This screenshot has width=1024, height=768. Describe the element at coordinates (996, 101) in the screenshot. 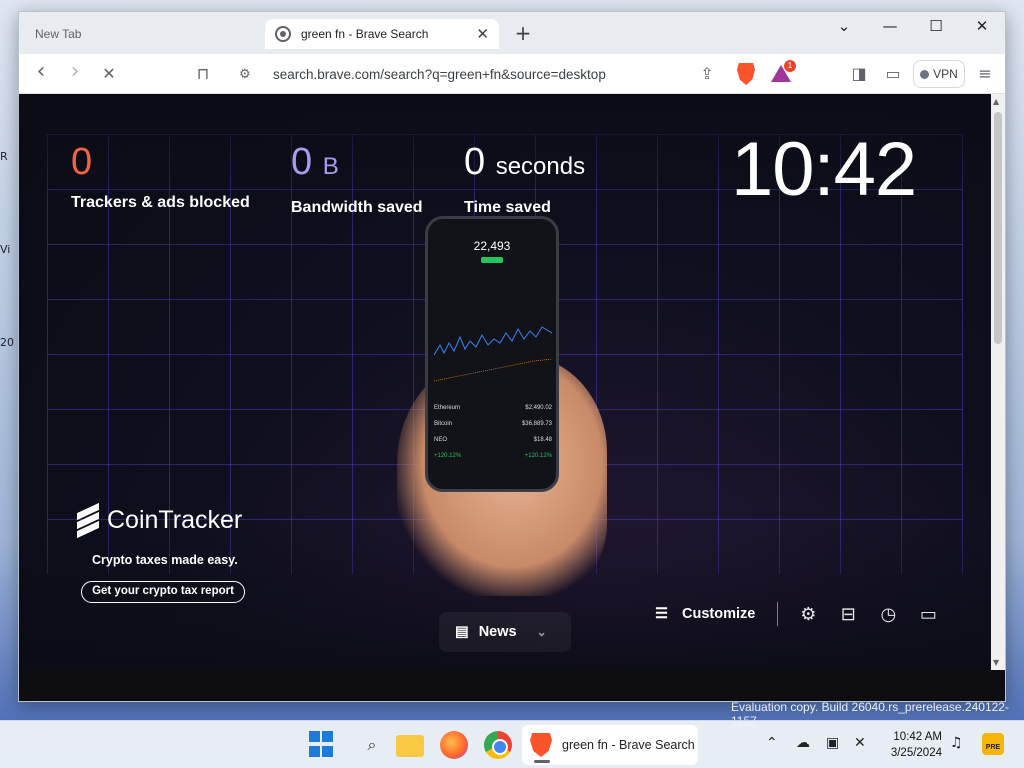

I see `scroll-up-icon: ▲` at that location.